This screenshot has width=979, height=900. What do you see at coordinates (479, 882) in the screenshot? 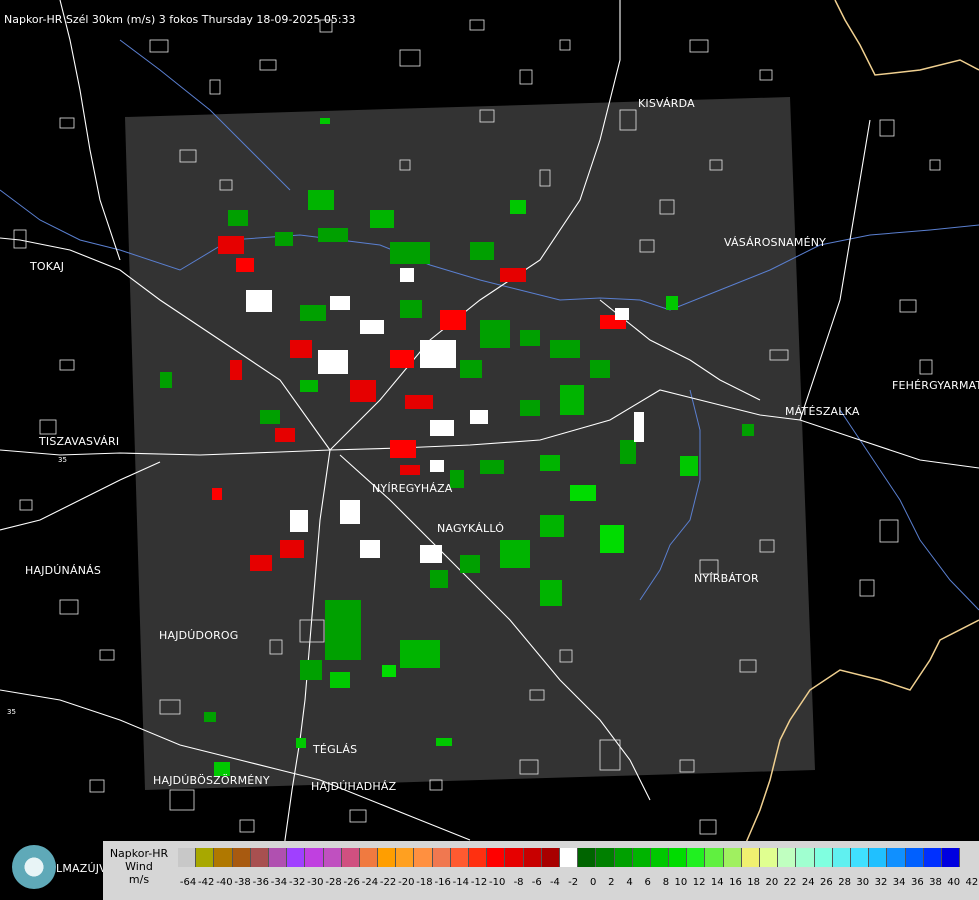
I see `legend-tick-label: -12` at bounding box center [479, 882].